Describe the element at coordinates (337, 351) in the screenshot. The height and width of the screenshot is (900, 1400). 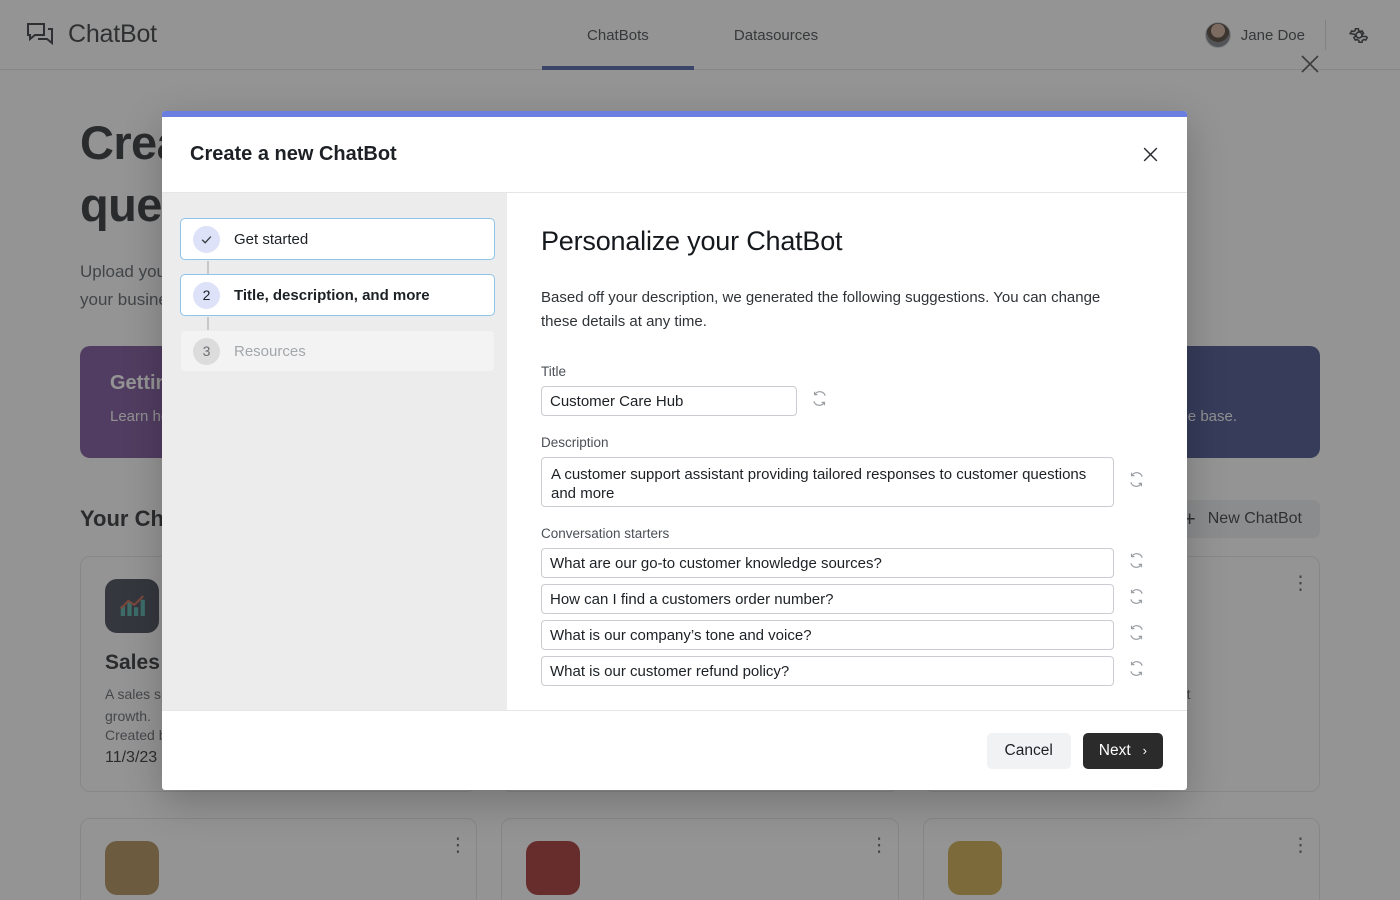
I see `step-resources: 3 Resources` at that location.